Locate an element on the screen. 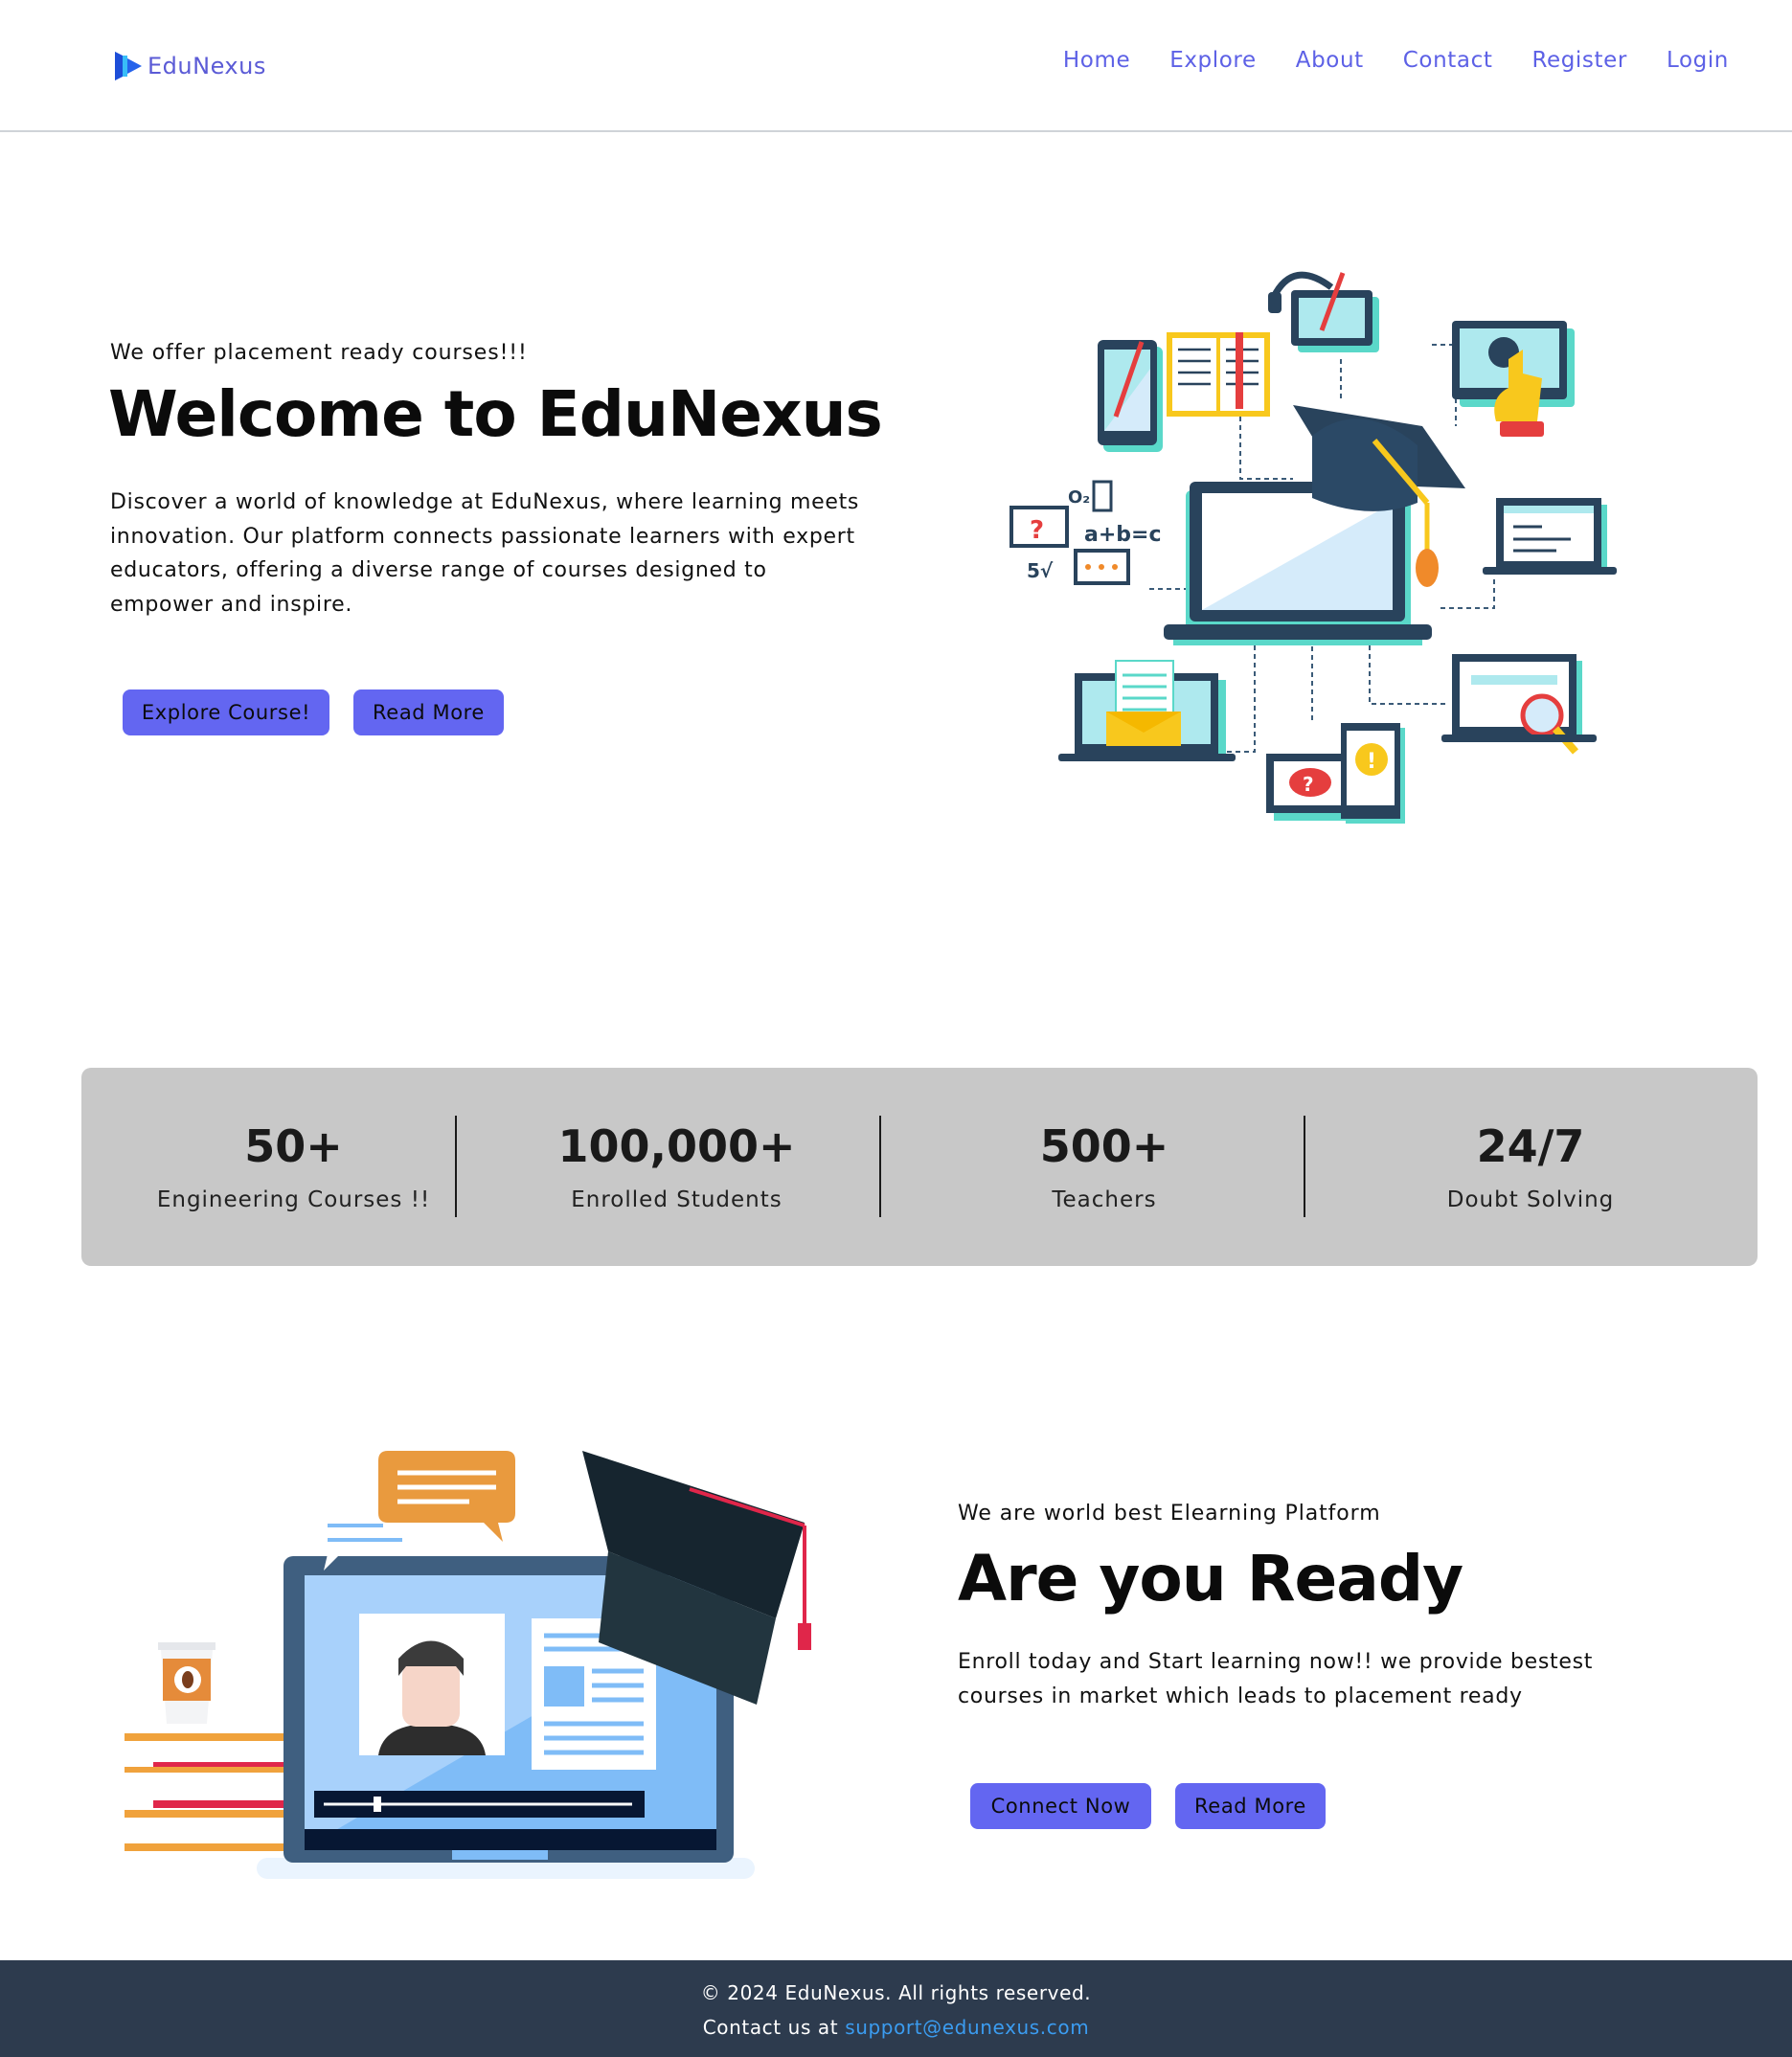  hero-read-more-button: Read More is located at coordinates (428, 712).